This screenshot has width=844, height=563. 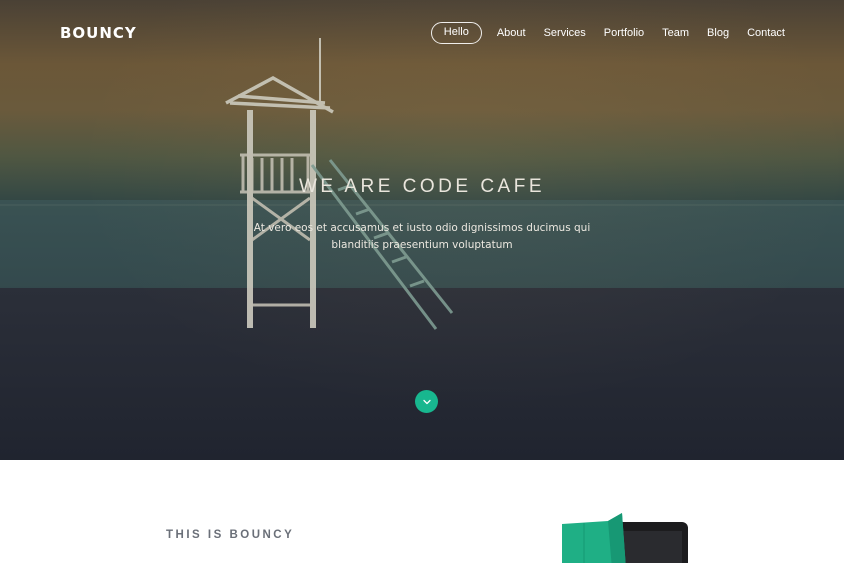 I want to click on tablet-device-image, so click(x=625, y=538).